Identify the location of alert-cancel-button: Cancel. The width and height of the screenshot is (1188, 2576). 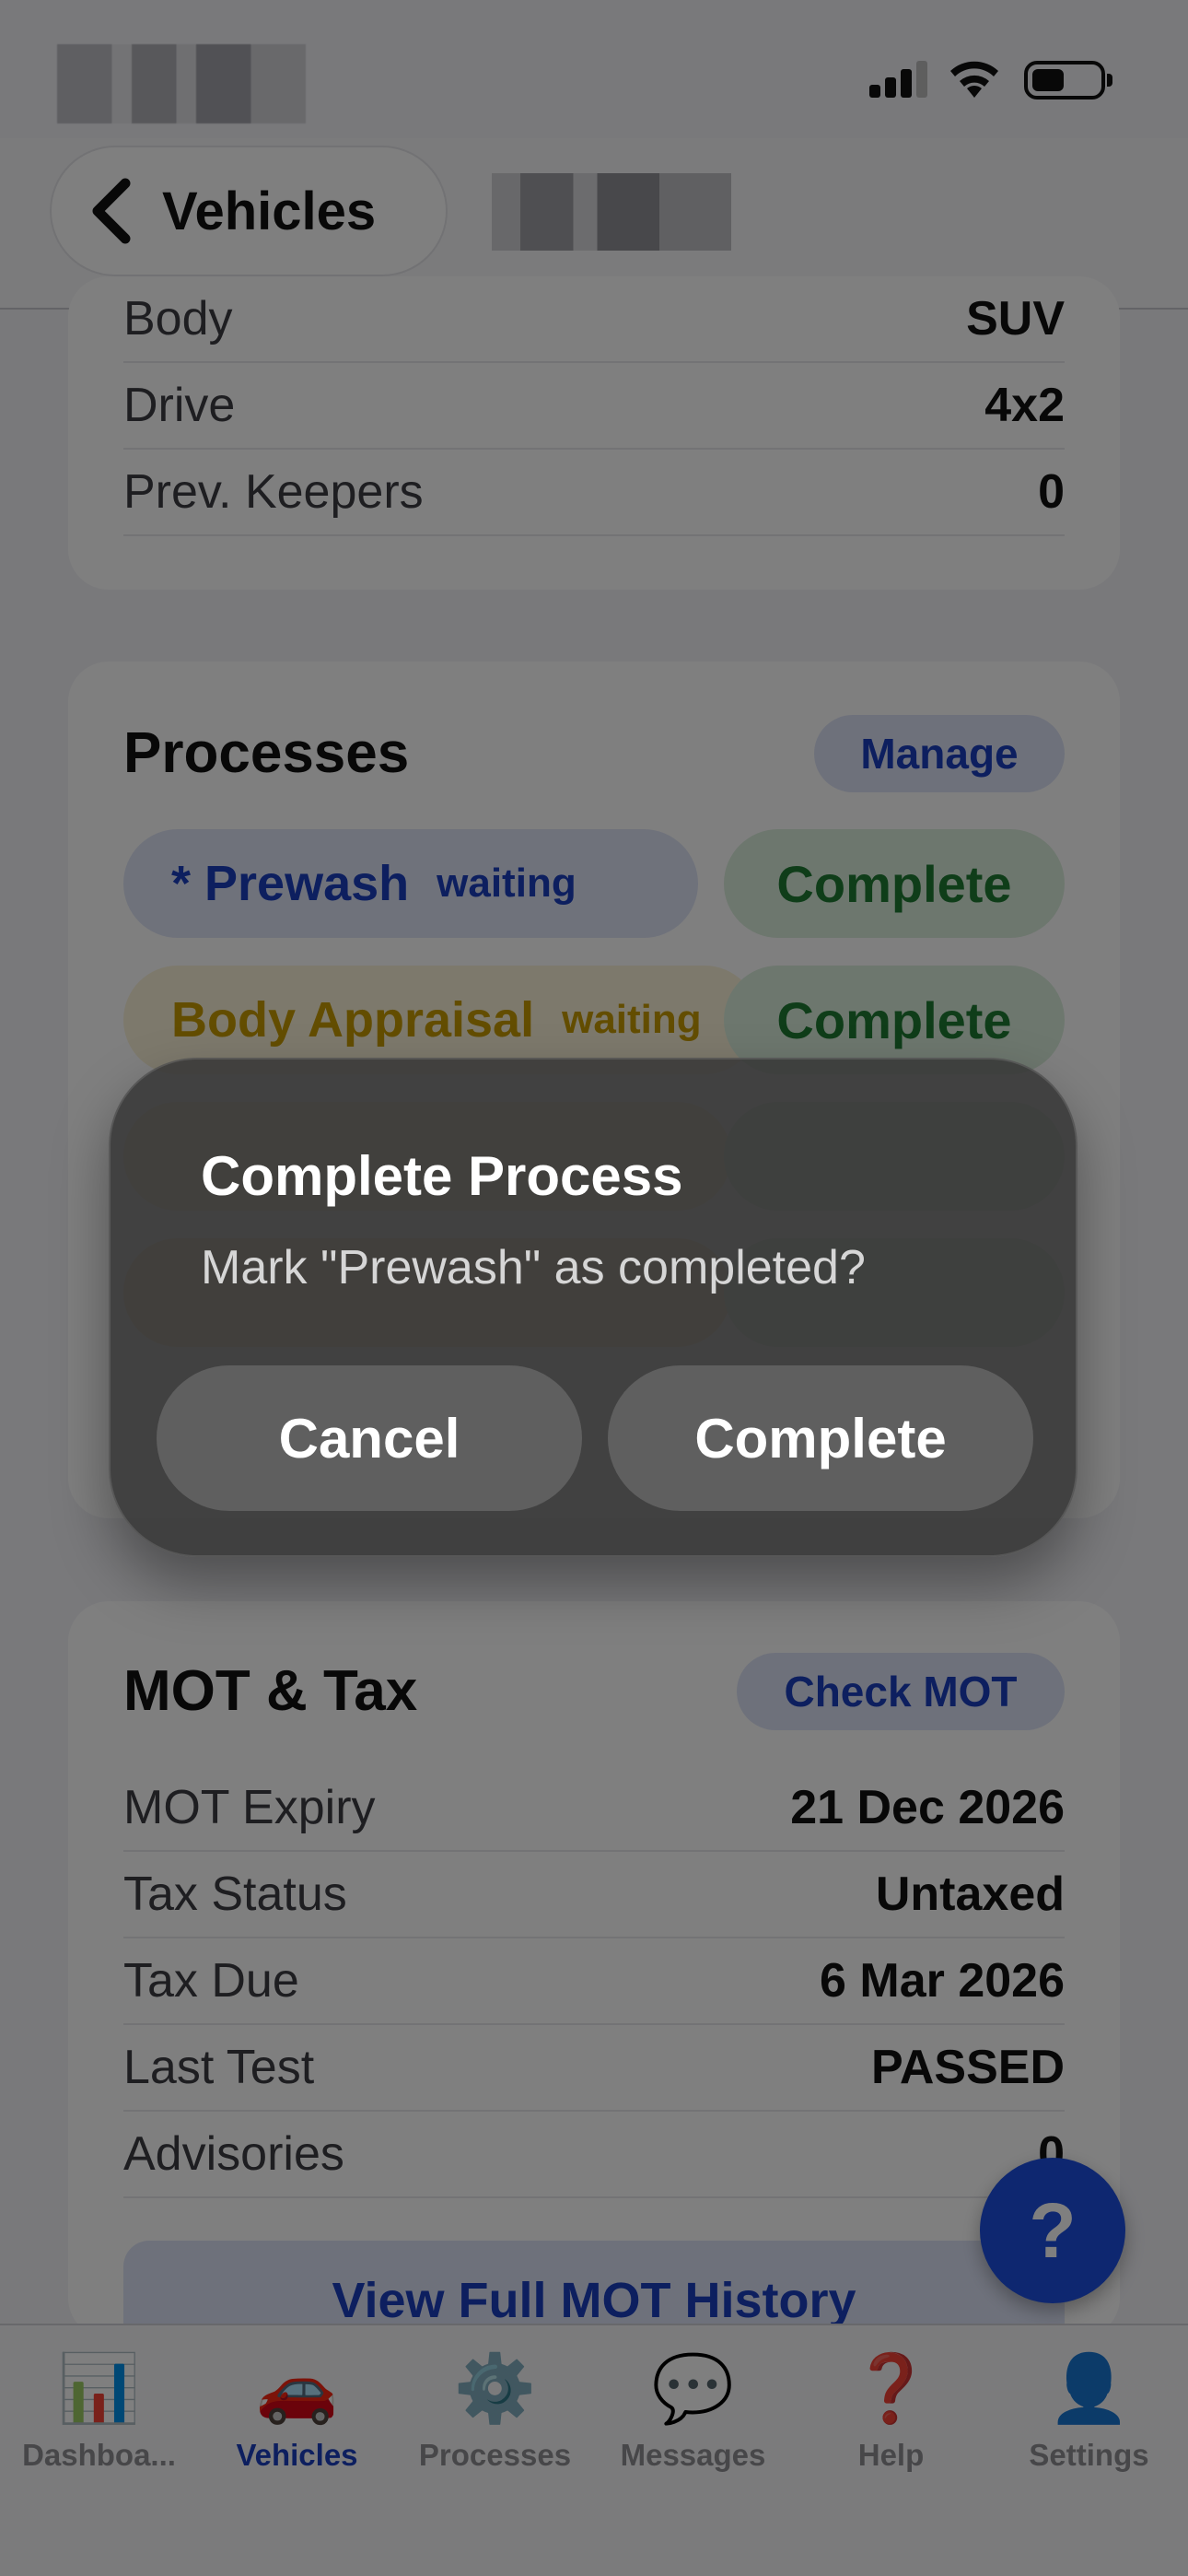
(369, 1438).